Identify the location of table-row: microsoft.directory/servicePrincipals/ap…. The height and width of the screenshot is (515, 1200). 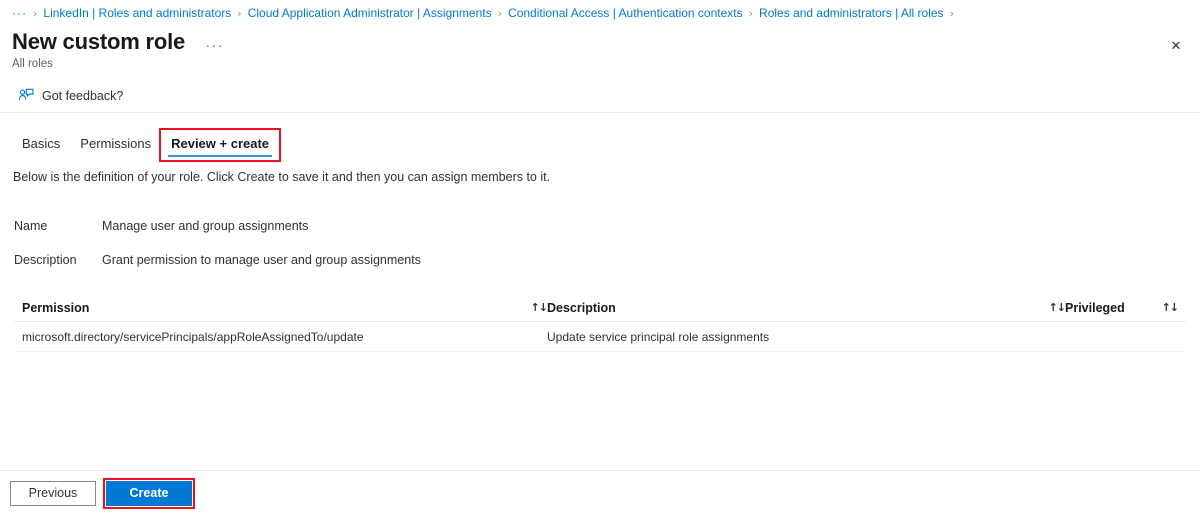
(600, 337).